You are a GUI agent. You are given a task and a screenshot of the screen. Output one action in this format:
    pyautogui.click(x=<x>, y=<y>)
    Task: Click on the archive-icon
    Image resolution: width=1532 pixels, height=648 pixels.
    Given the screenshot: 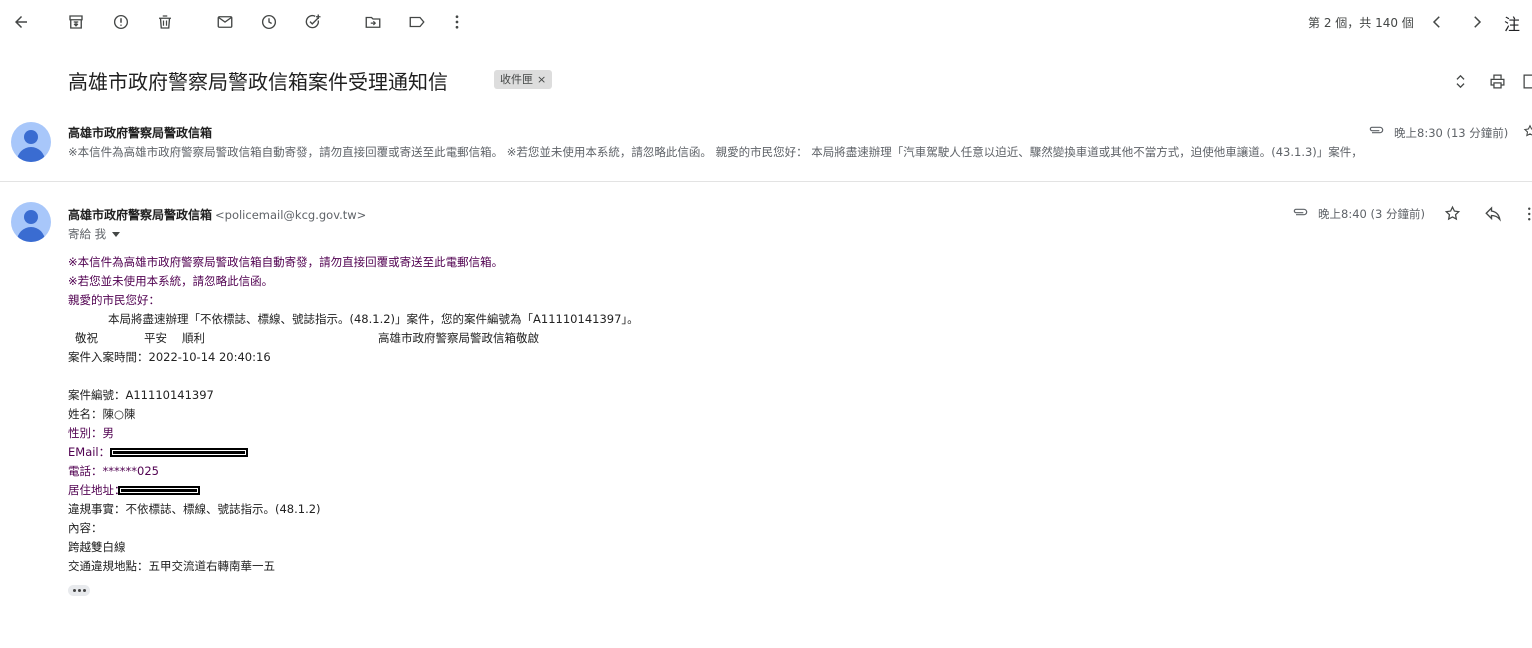 What is the action you would take?
    pyautogui.click(x=76, y=22)
    